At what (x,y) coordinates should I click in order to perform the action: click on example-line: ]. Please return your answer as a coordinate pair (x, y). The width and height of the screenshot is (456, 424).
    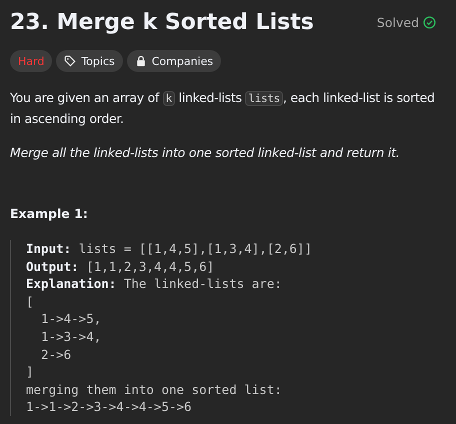
    Looking at the image, I should click on (30, 372).